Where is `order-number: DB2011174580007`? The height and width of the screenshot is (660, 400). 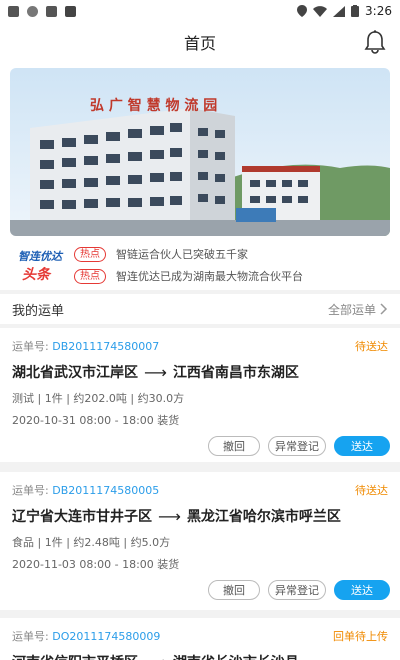
order-number: DB2011174580007 is located at coordinates (106, 346).